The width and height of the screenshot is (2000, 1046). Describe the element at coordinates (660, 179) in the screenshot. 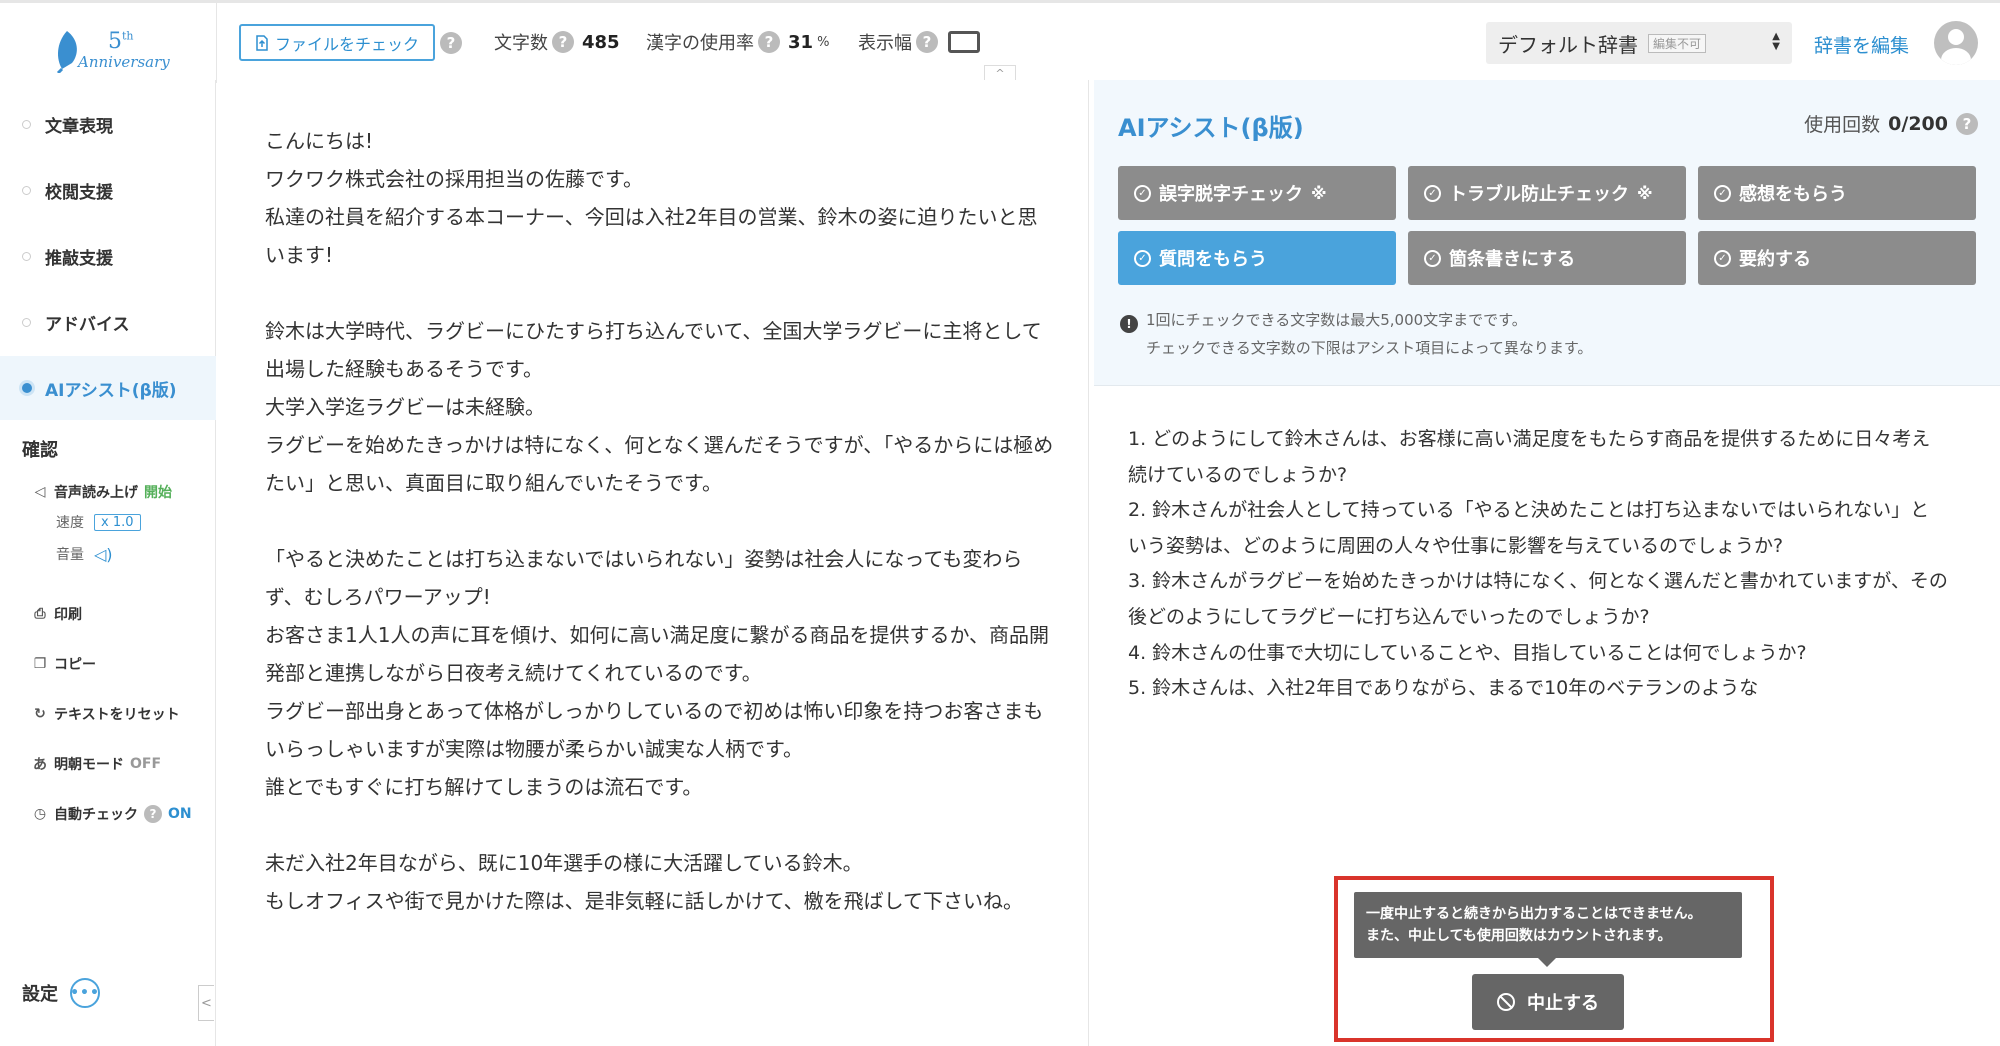

I see `editor-line: ワクワク株式会社の採用担当の佐藤です。` at that location.